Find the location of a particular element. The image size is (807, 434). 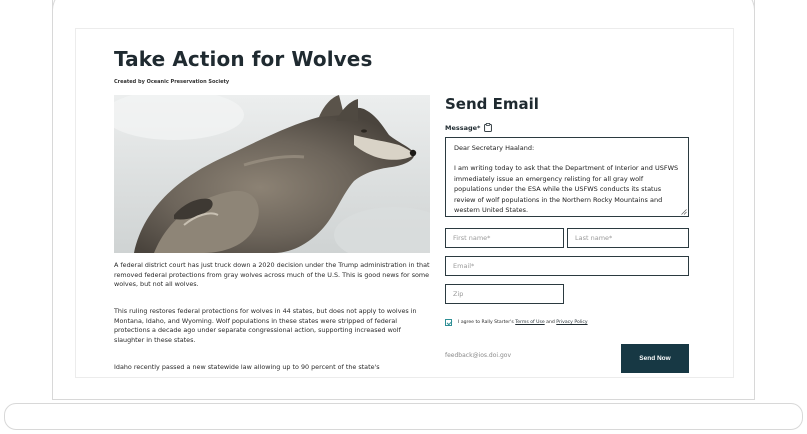

terms-link: Terms of Use is located at coordinates (529, 322).